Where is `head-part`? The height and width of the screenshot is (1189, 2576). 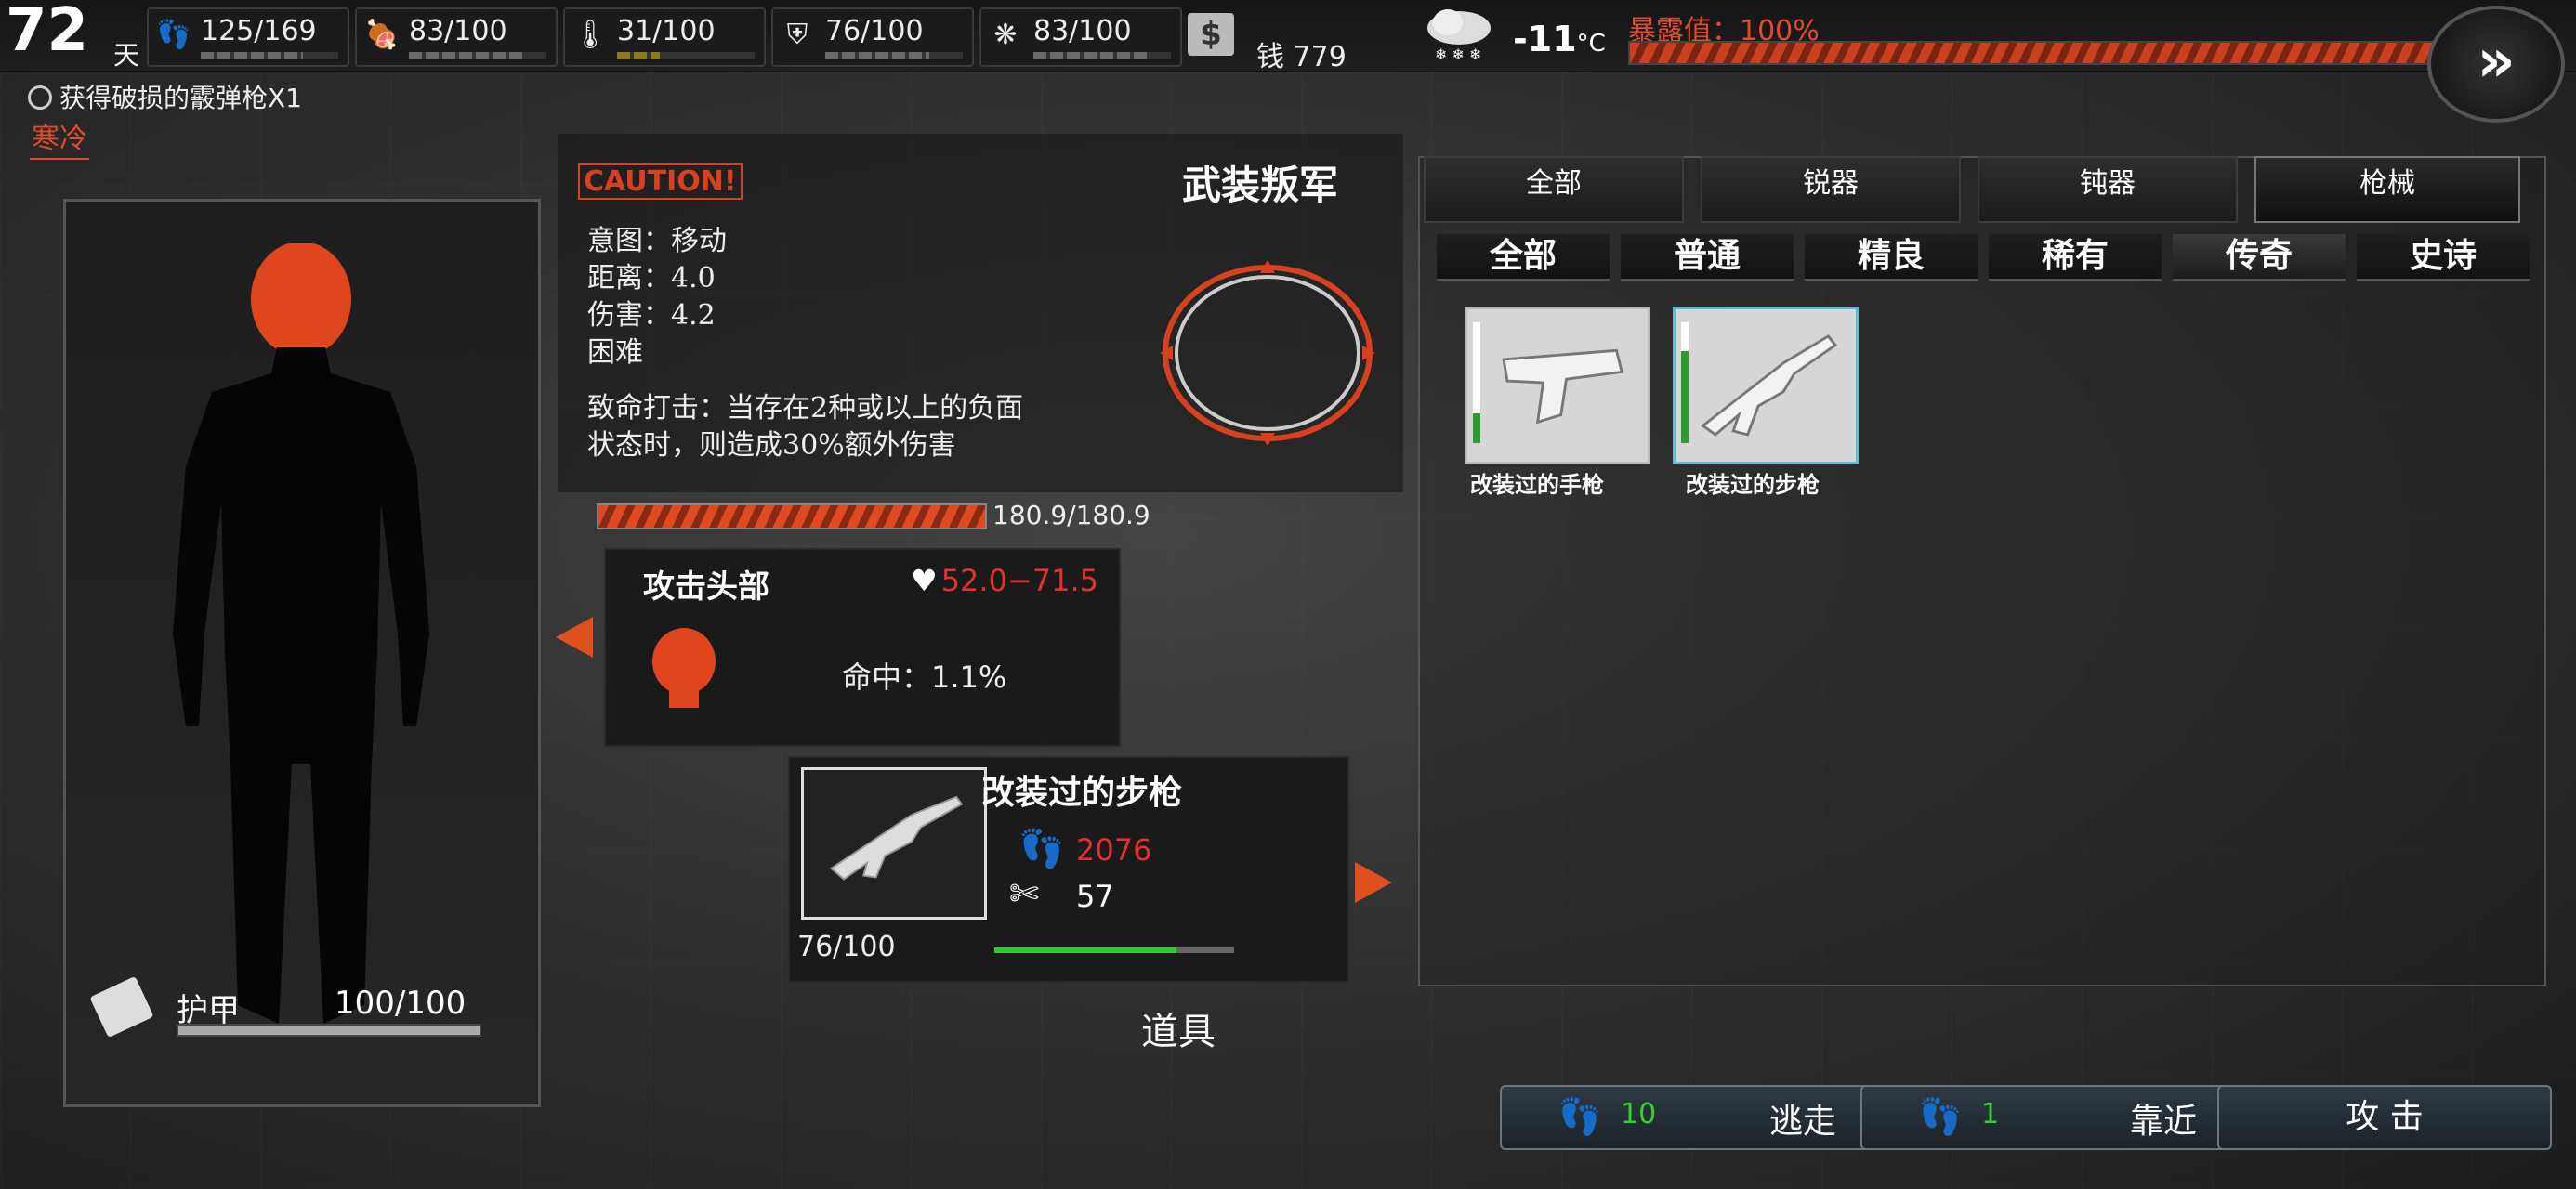
head-part is located at coordinates (301, 300).